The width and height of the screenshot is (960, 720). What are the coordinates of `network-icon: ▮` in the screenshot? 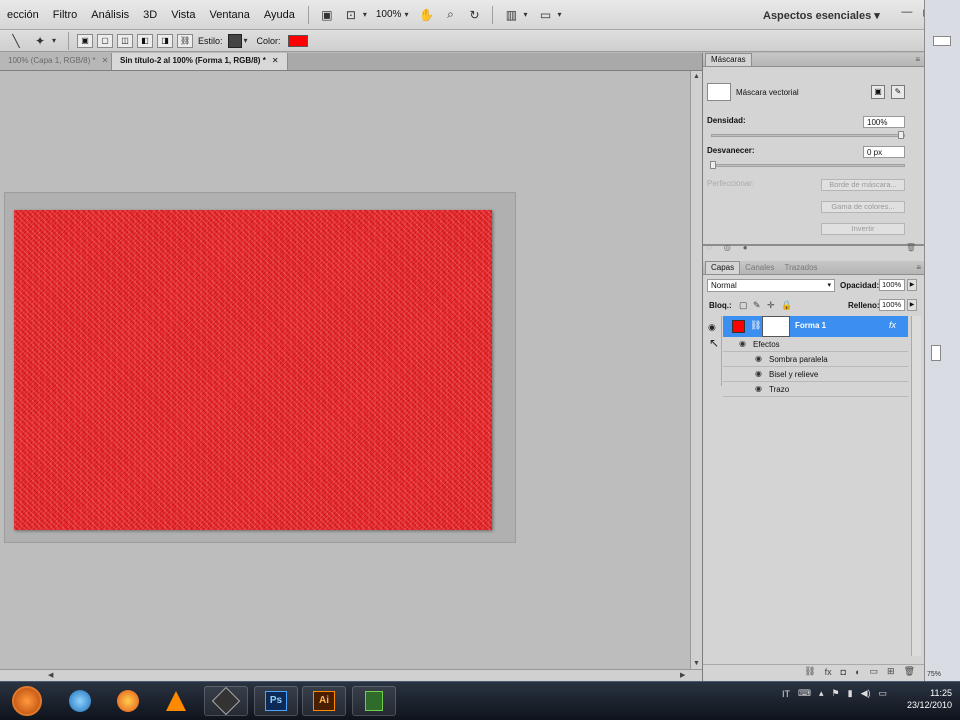 It's located at (850, 693).